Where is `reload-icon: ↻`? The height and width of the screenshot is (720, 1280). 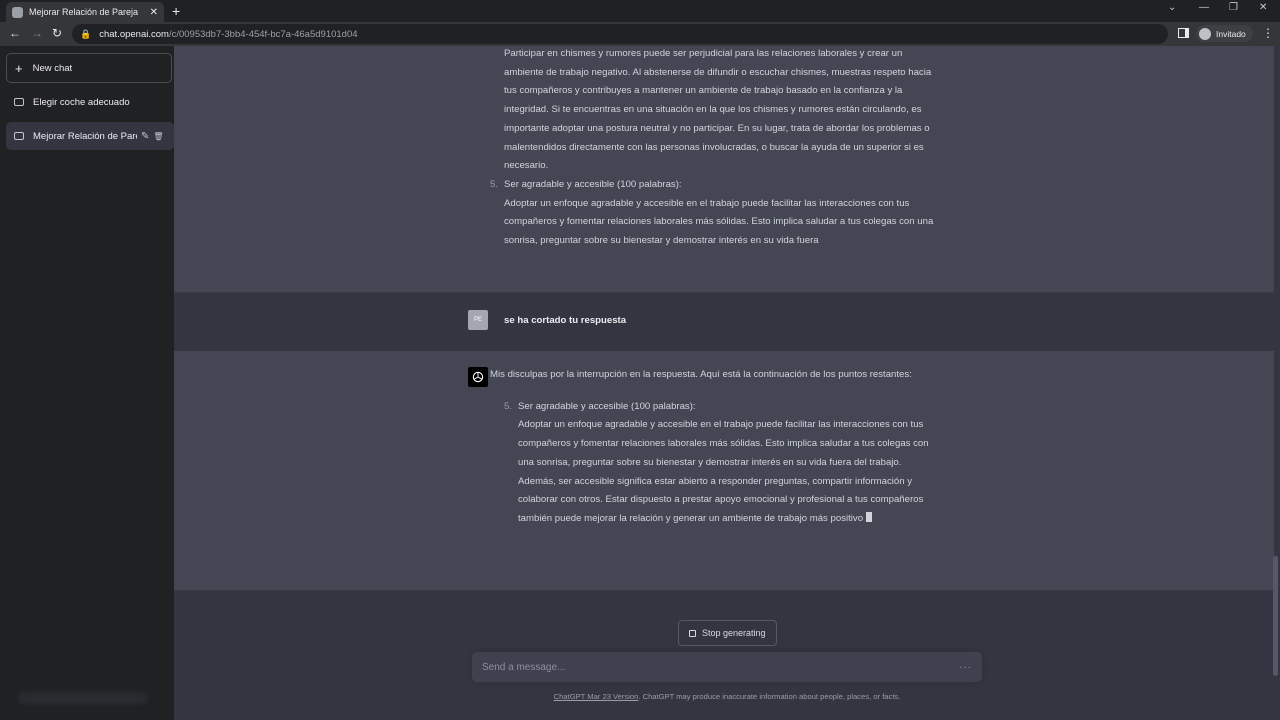
reload-icon: ↻ is located at coordinates (57, 33).